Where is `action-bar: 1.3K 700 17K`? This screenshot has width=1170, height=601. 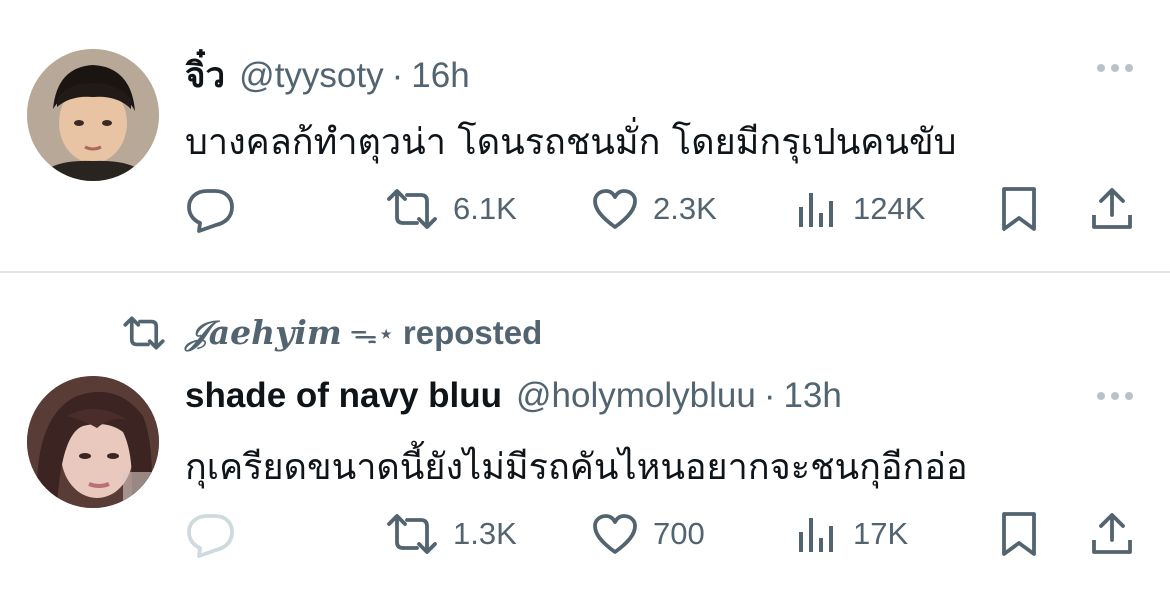 action-bar: 1.3K 700 17K is located at coordinates (665, 534).